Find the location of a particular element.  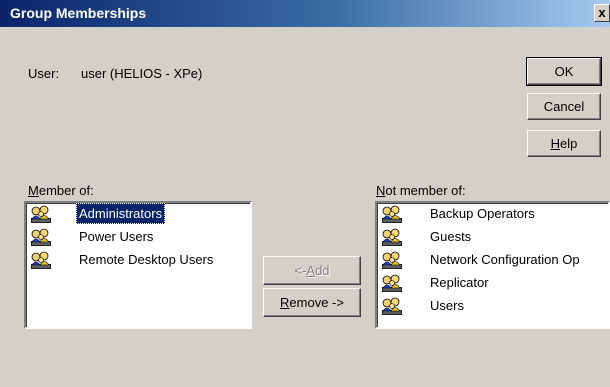

list-item-label: Remote Desktop Users is located at coordinates (146, 259).